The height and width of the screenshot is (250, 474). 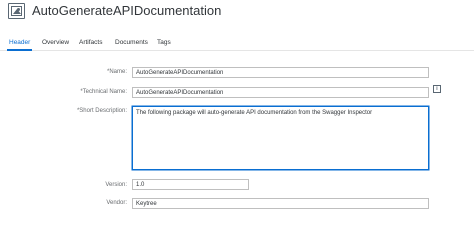 What do you see at coordinates (19, 45) in the screenshot?
I see `tab-header: Header` at bounding box center [19, 45].